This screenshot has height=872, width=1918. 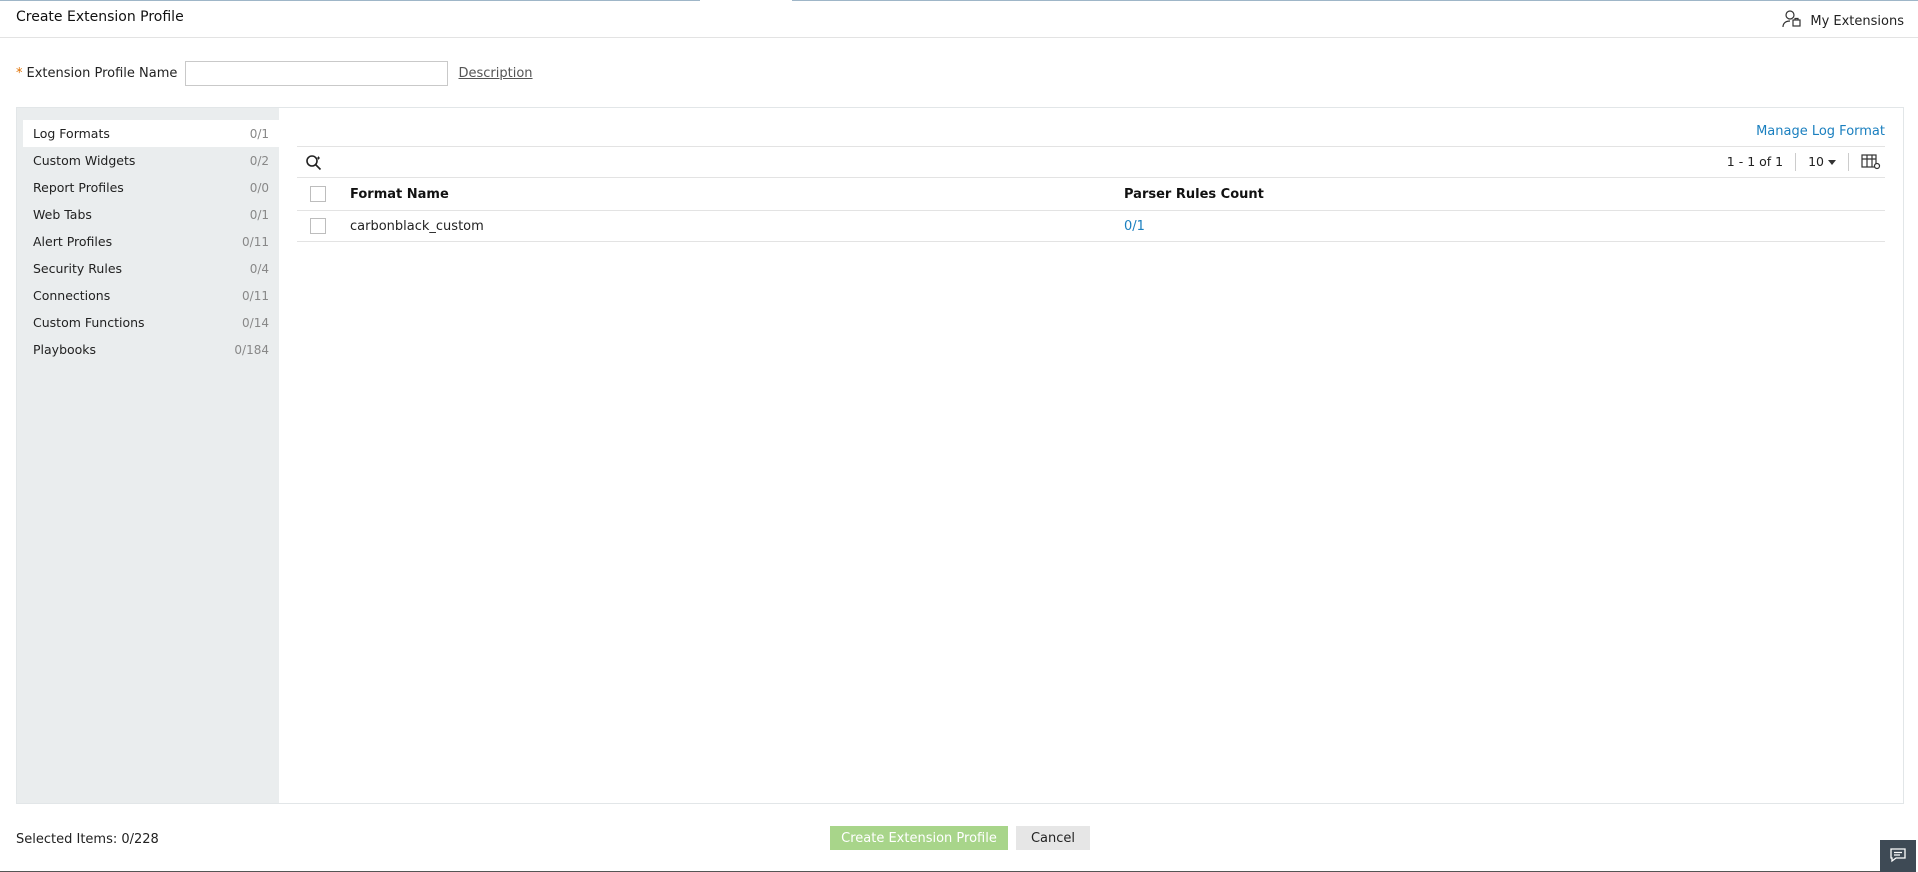 What do you see at coordinates (1816, 161) in the screenshot?
I see `page-size-value: 10` at bounding box center [1816, 161].